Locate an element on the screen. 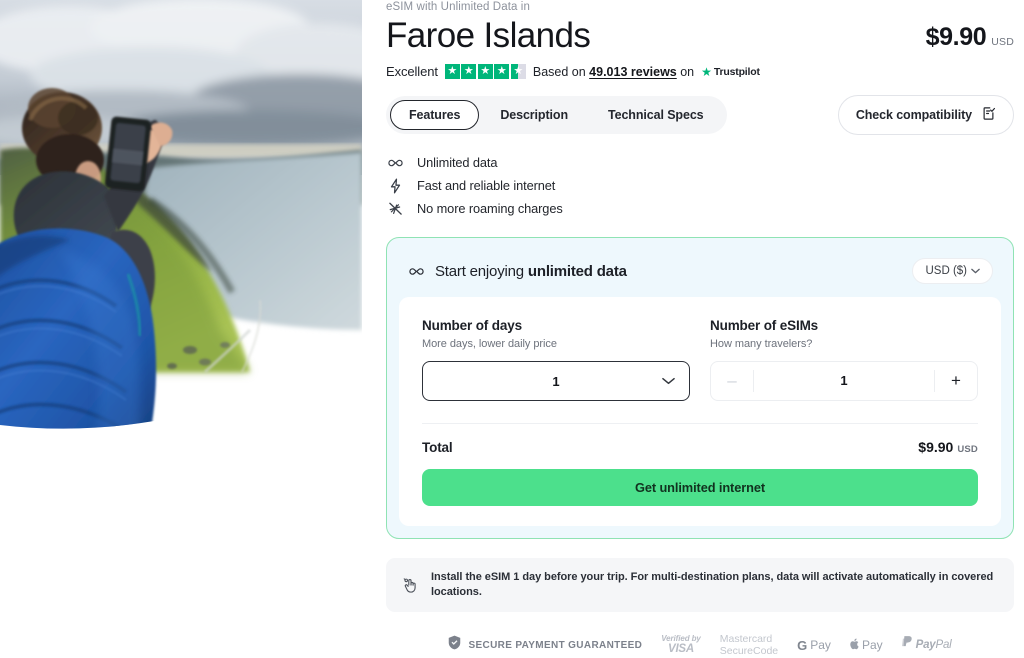  rating-word: Excellent is located at coordinates (412, 71).